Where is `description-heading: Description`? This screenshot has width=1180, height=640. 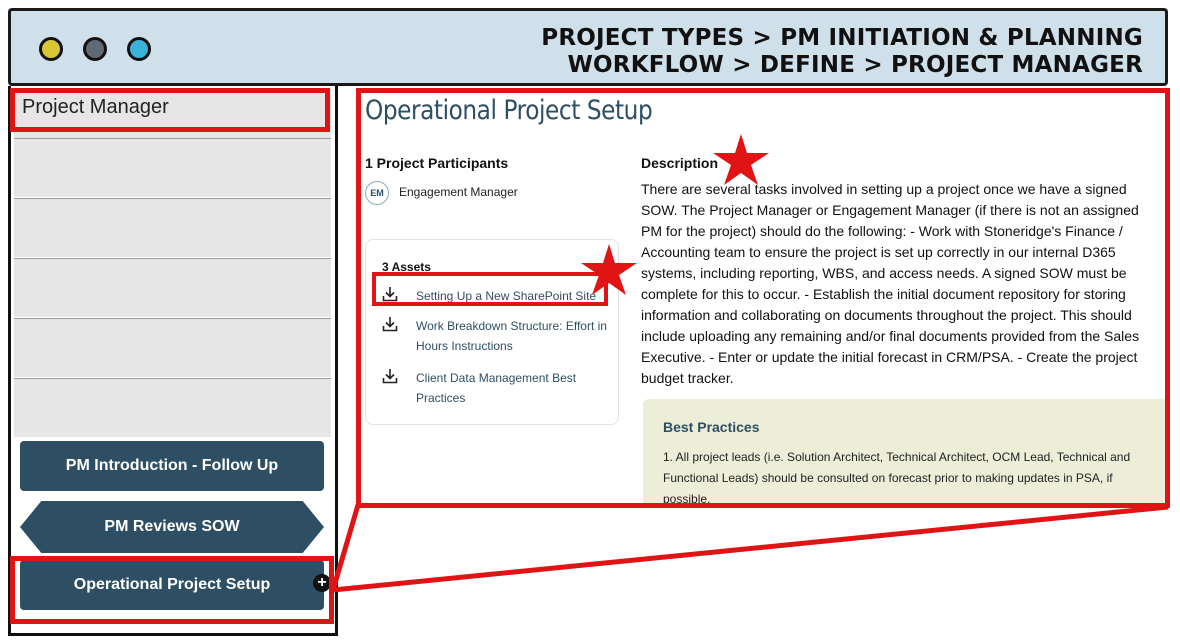
description-heading: Description is located at coordinates (680, 163).